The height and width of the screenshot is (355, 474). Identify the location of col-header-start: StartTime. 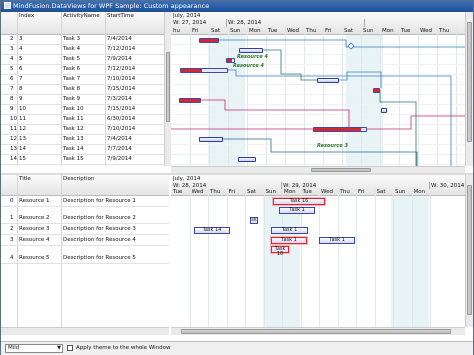
(120, 17).